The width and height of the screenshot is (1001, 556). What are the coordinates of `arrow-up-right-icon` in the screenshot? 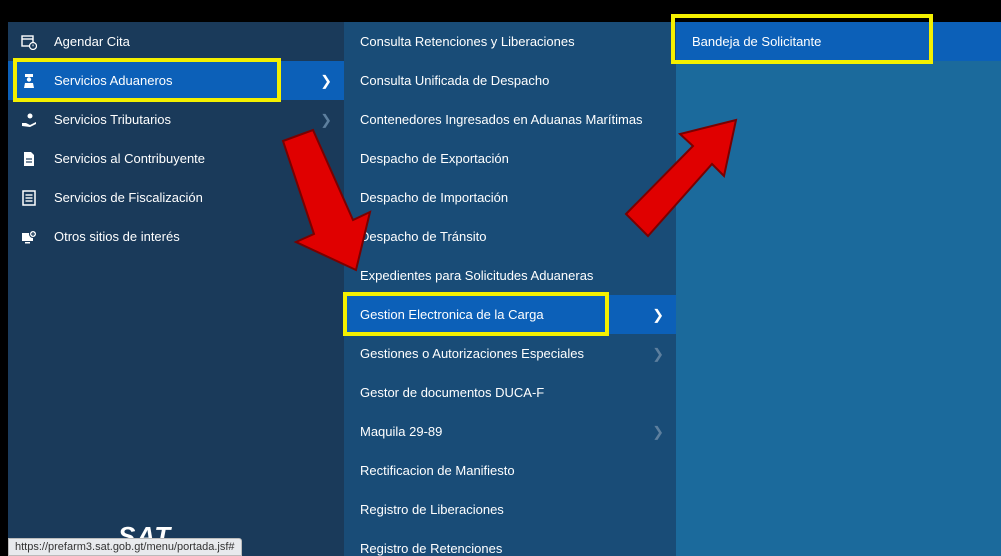 It's located at (681, 178).